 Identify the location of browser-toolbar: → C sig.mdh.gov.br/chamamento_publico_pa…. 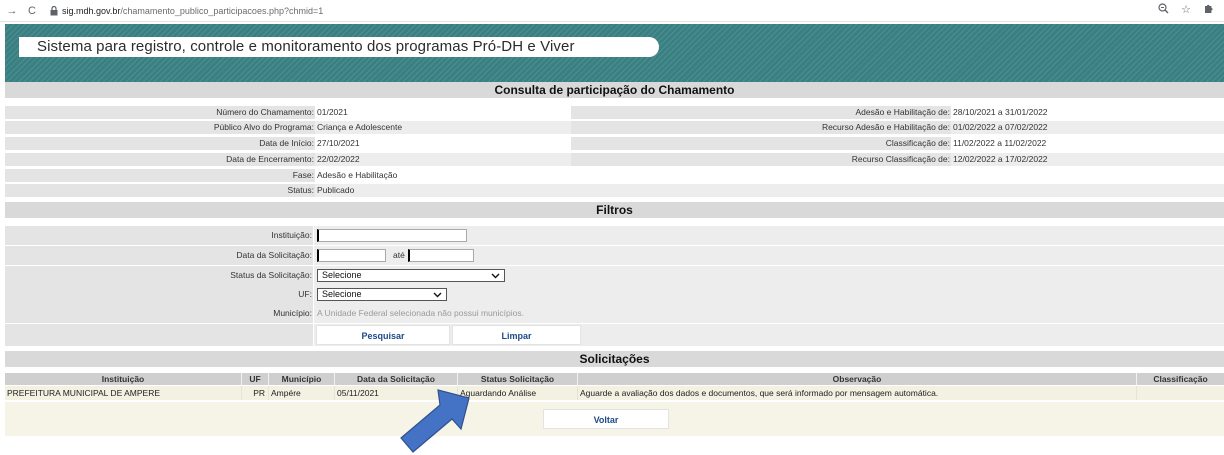
(612, 11).